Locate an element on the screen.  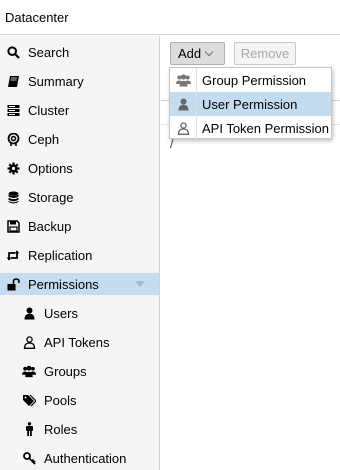
menu-item-label: API Token Permission is located at coordinates (265, 128).